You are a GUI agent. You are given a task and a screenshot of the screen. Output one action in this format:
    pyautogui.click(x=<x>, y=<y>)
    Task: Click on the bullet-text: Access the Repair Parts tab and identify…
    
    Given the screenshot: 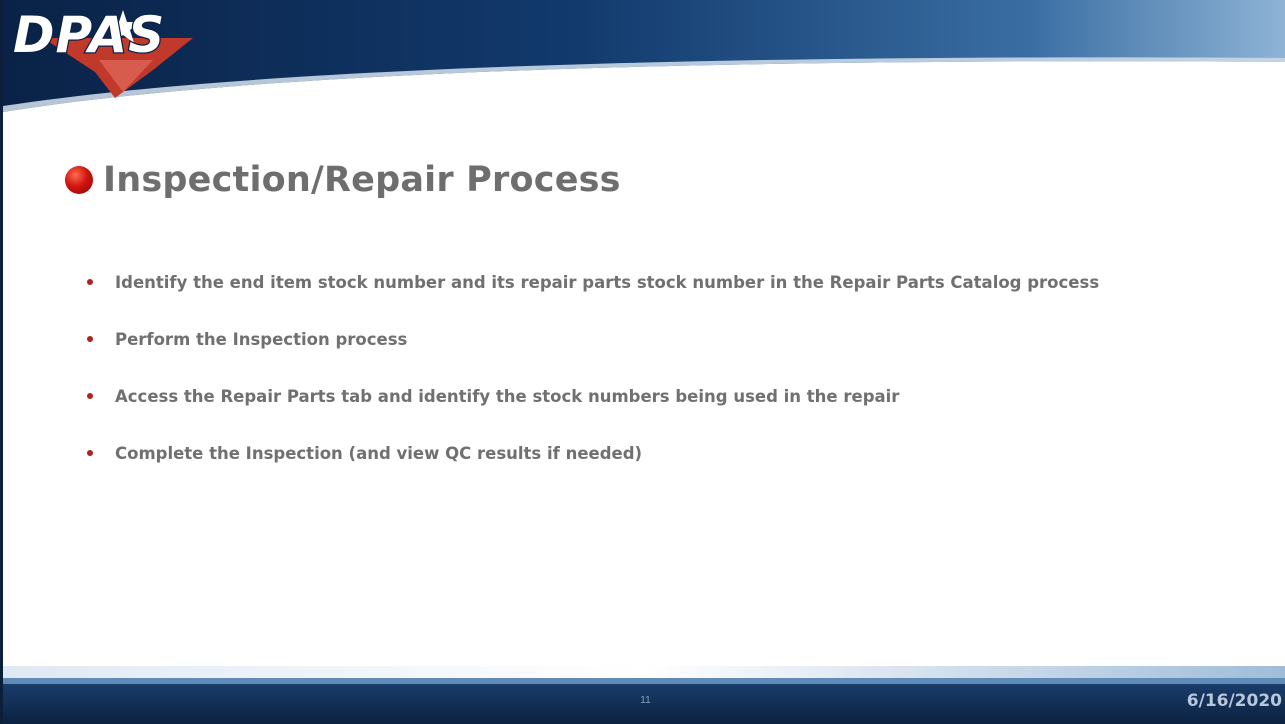 What is the action you would take?
    pyautogui.click(x=507, y=396)
    